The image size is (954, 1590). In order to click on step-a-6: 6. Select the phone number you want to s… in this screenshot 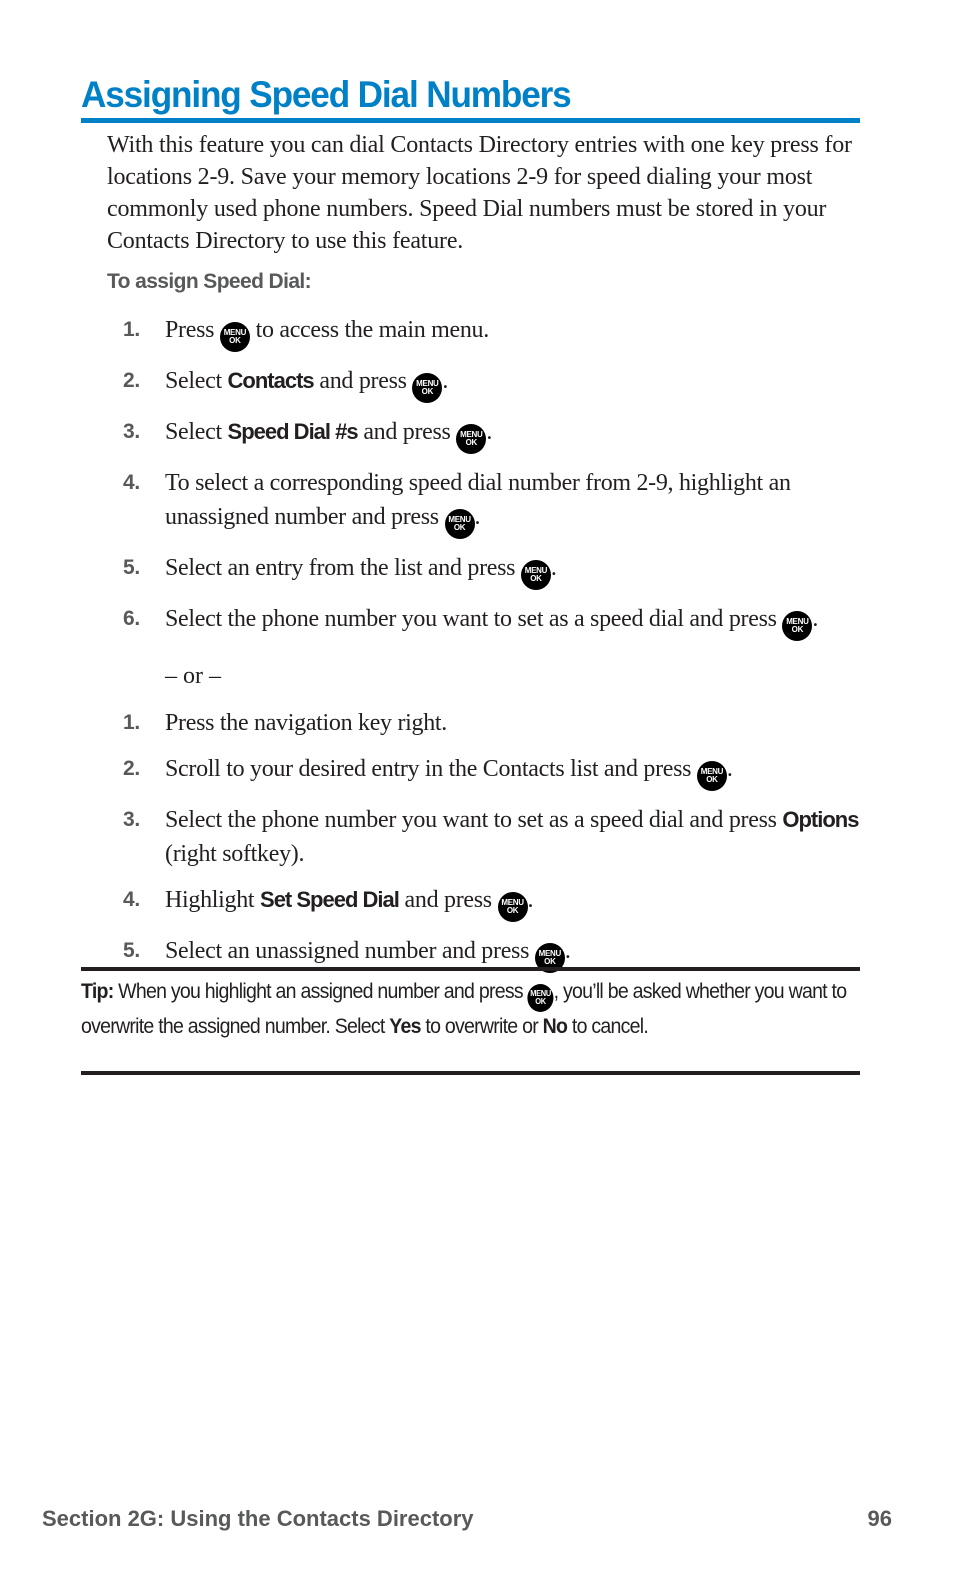, I will do `click(487, 621)`.